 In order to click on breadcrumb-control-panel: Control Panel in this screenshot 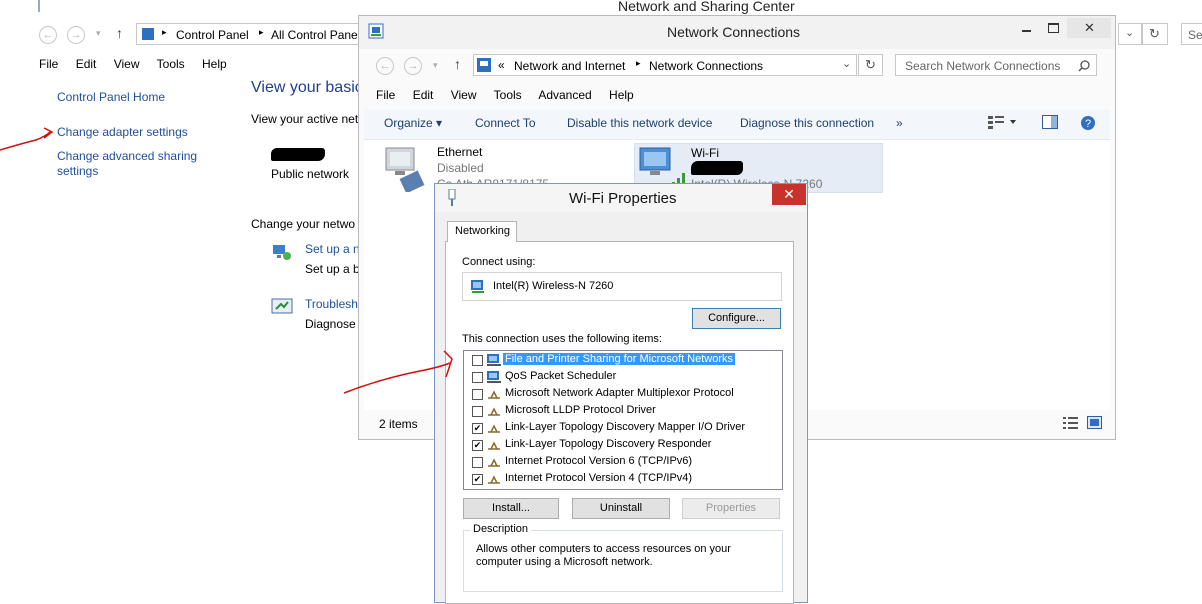, I will do `click(212, 35)`.